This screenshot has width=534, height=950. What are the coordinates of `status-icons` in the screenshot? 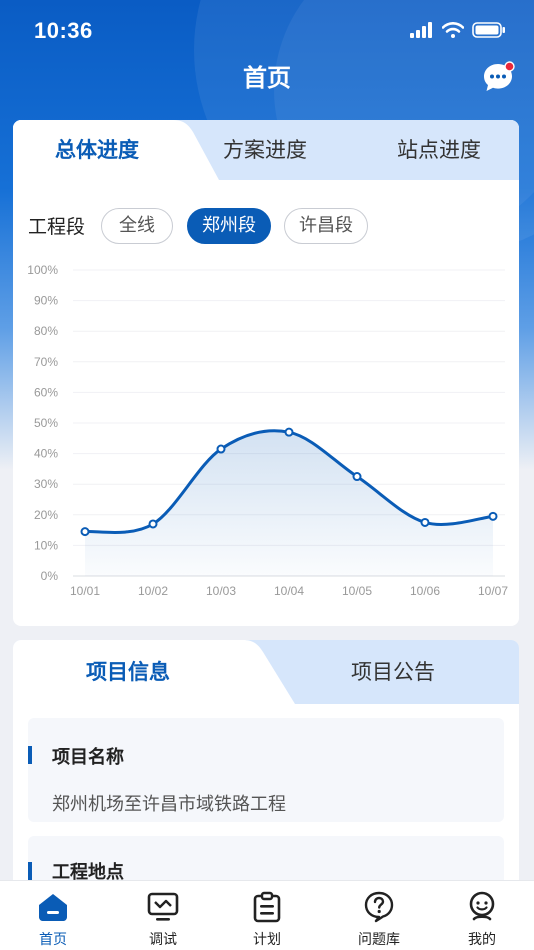 It's located at (458, 30).